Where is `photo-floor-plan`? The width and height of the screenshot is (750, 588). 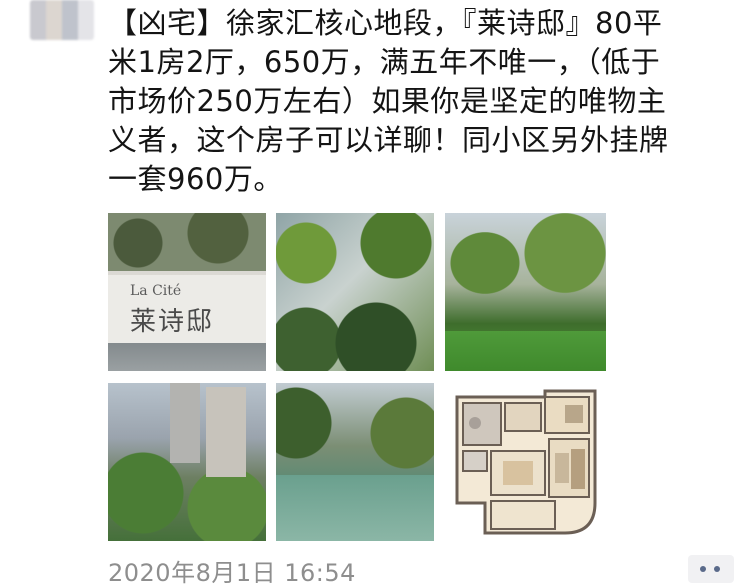 photo-floor-plan is located at coordinates (525, 462).